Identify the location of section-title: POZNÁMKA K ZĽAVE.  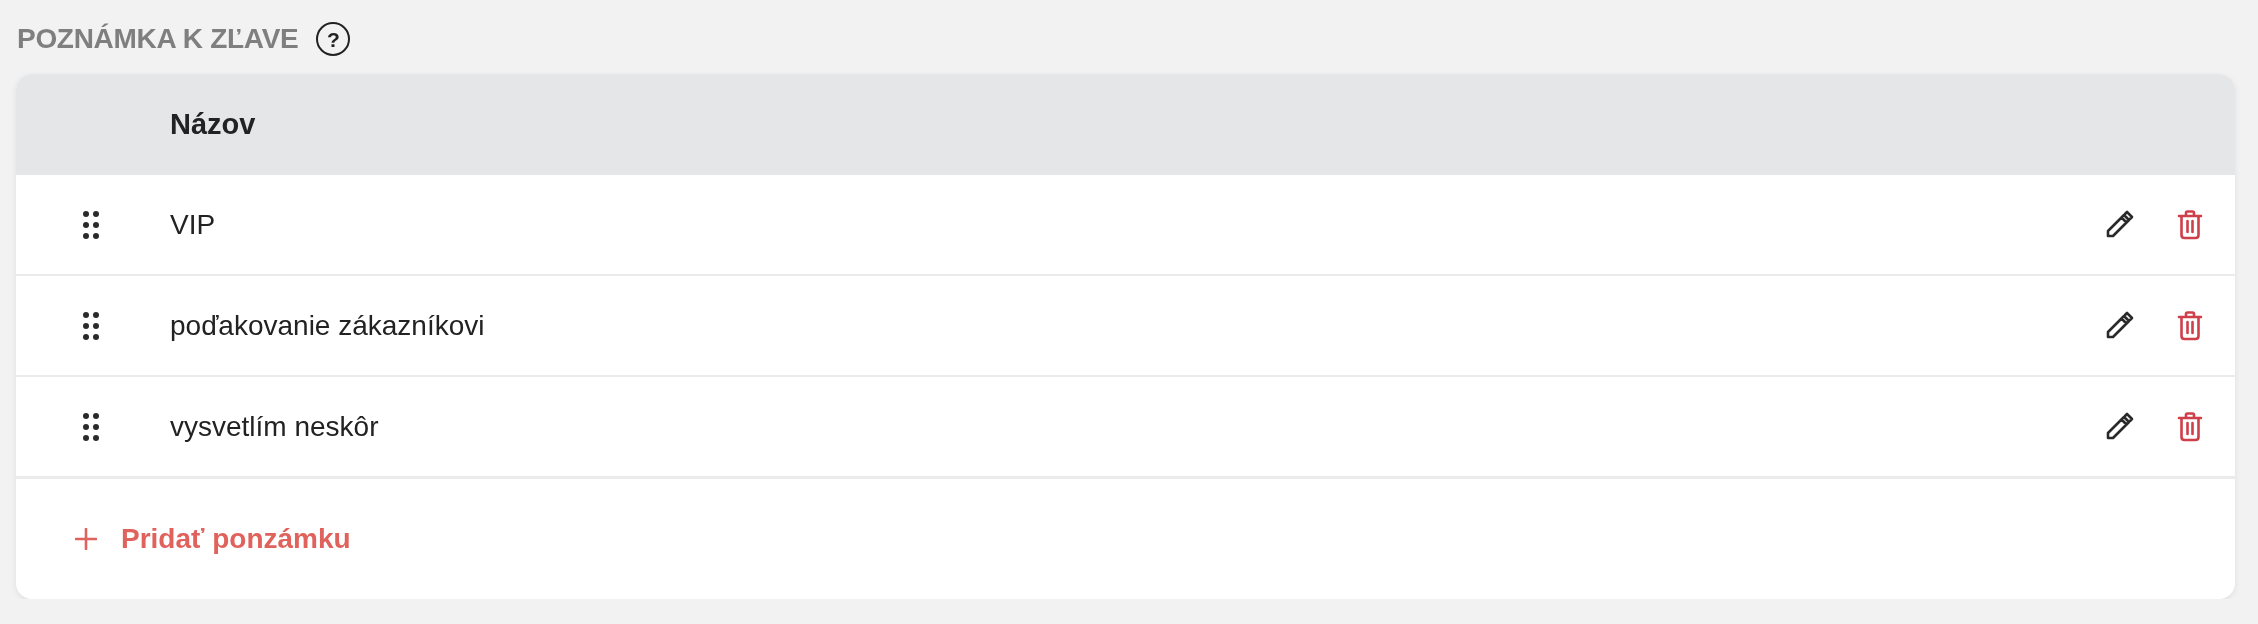
(157, 39).